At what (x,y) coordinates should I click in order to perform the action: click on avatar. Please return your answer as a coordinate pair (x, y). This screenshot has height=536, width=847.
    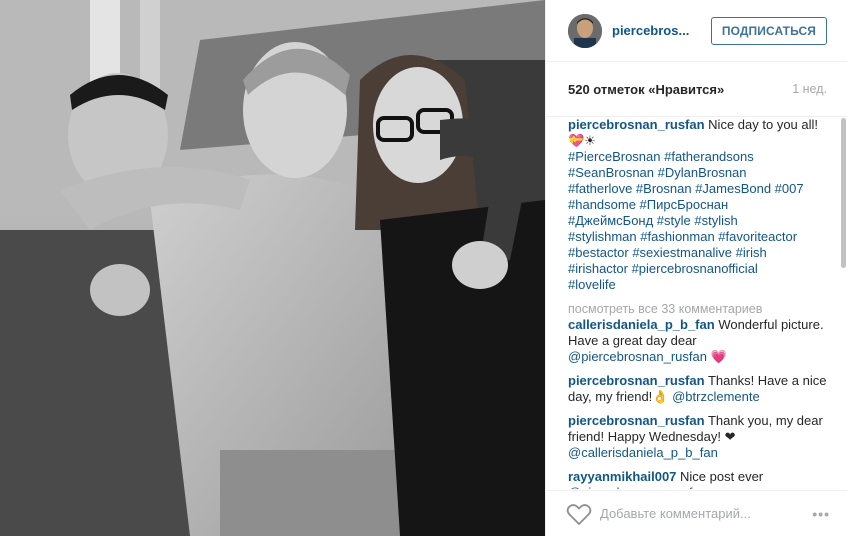
    Looking at the image, I should click on (585, 30).